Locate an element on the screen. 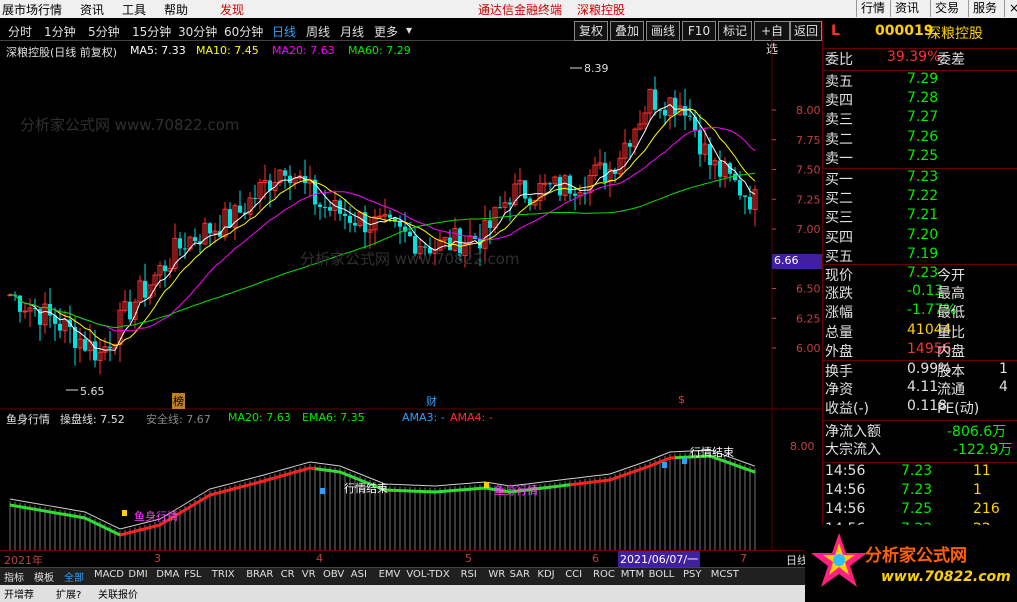  period-60m: 60分钟 is located at coordinates (243, 31).